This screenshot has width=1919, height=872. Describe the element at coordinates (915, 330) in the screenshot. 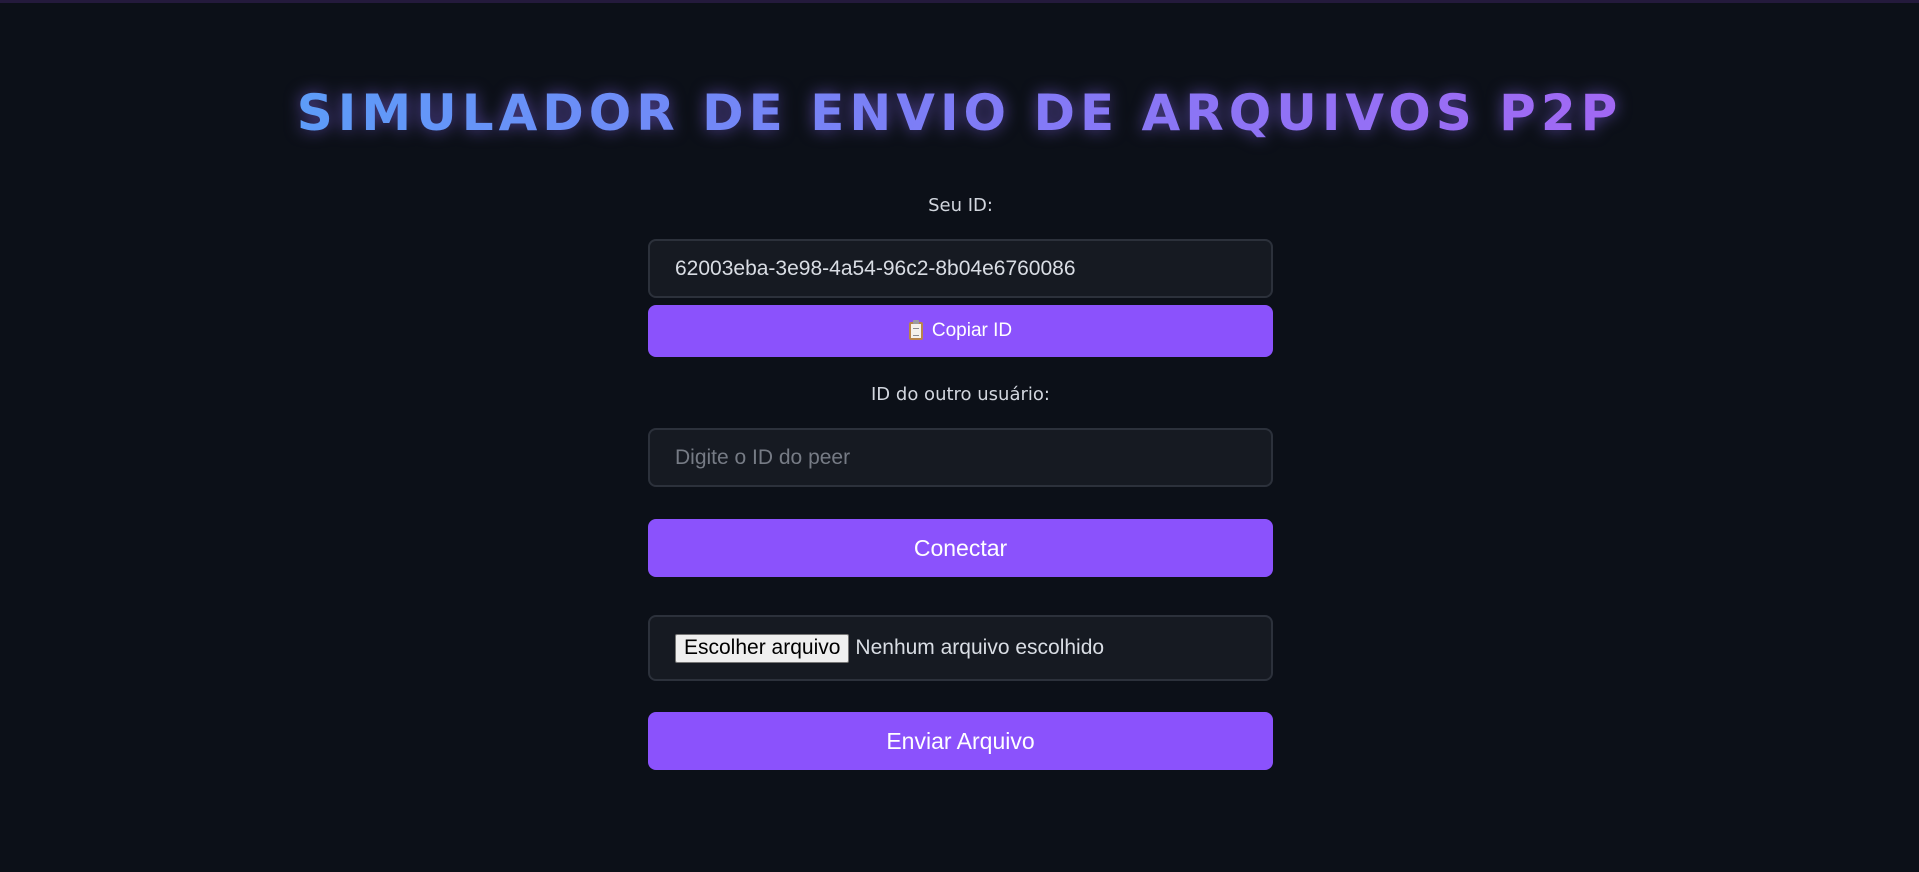

I see `clipboard-icon` at that location.